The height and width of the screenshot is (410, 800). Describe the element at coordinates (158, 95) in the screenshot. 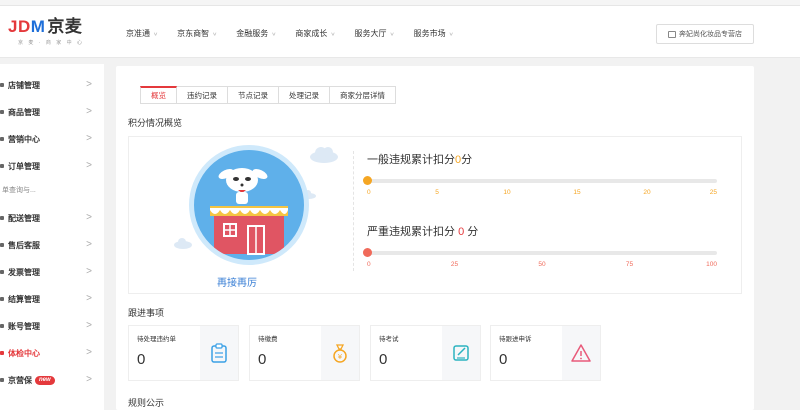

I see `tab-overview: 概览` at that location.